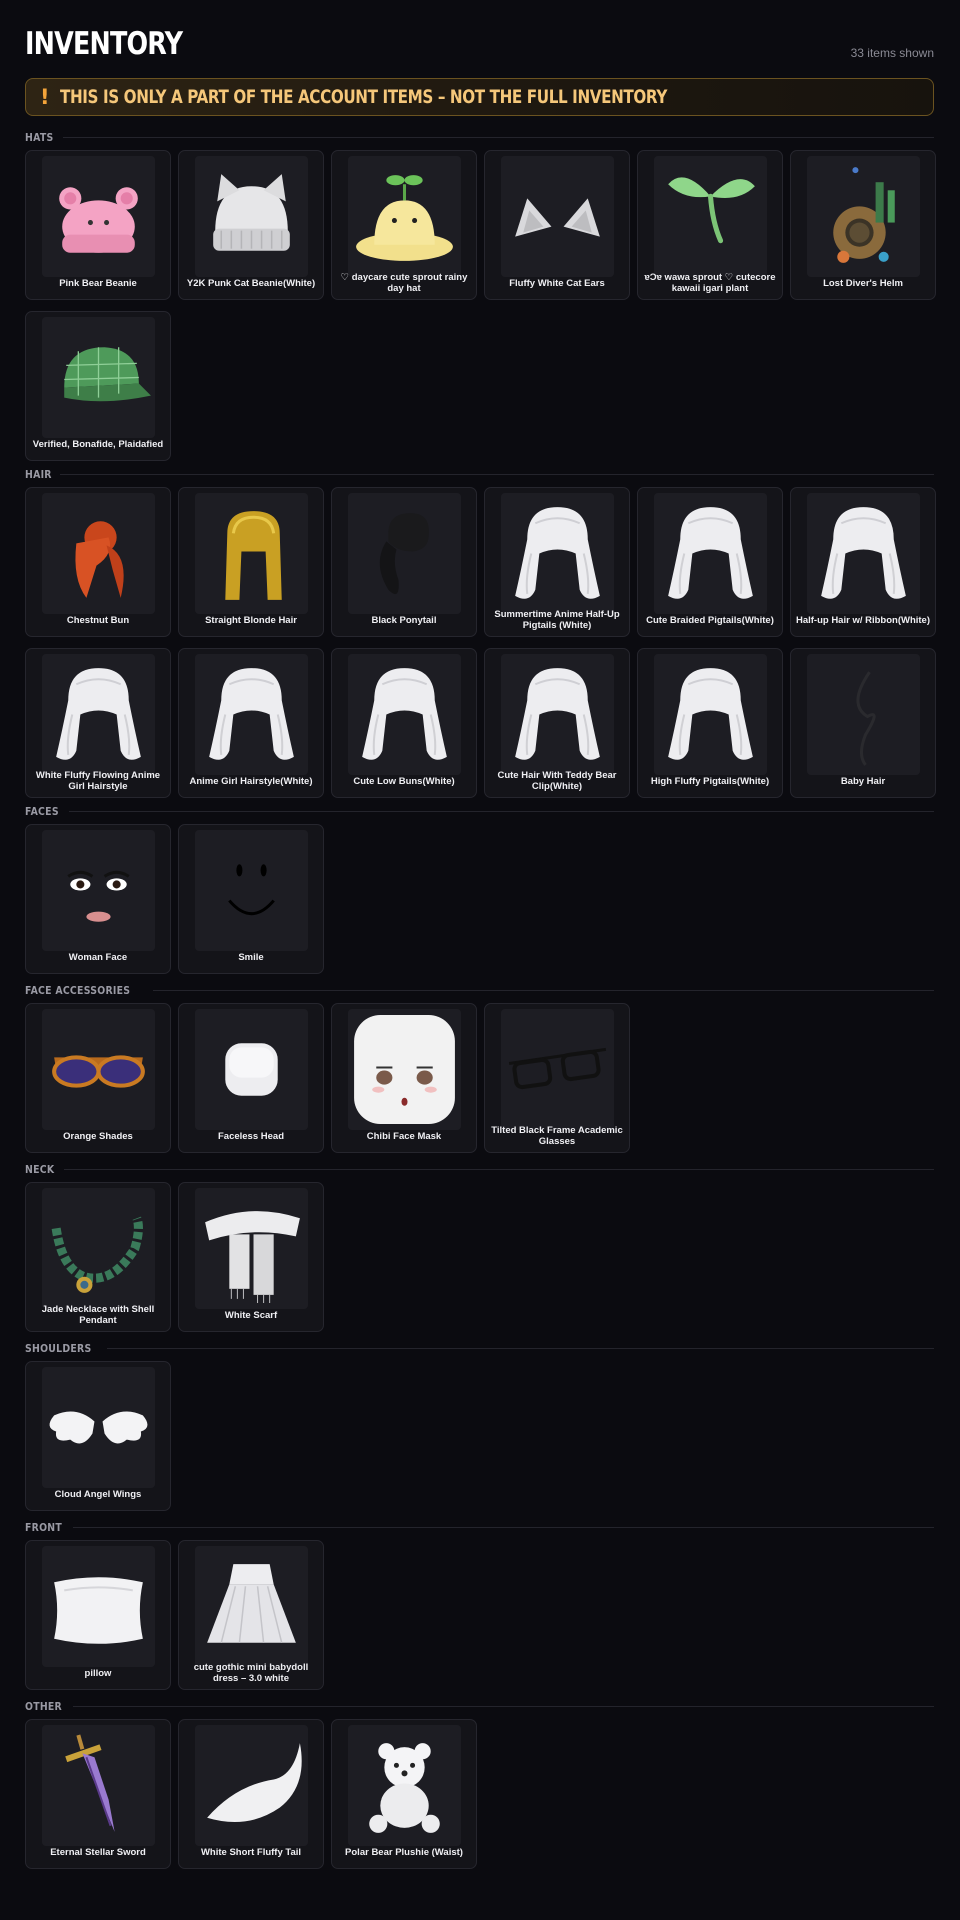 Image resolution: width=960 pixels, height=1920 pixels. I want to click on black-glasses-icon, so click(557, 1069).